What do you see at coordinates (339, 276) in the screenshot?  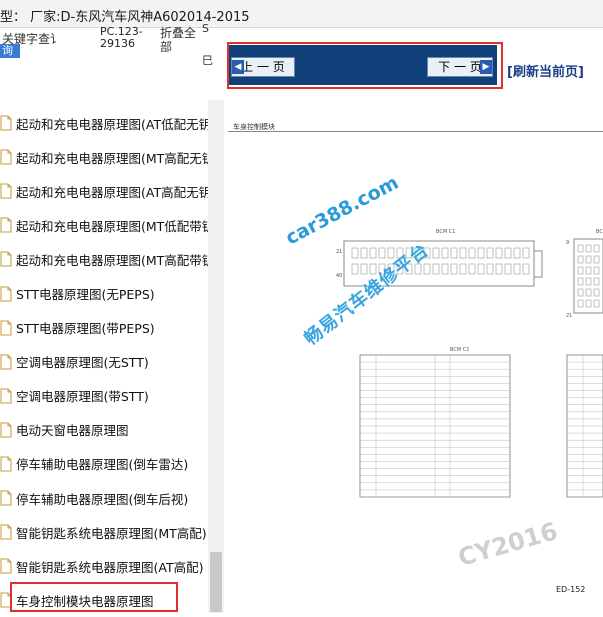 I see `svg-text: 40` at bounding box center [339, 276].